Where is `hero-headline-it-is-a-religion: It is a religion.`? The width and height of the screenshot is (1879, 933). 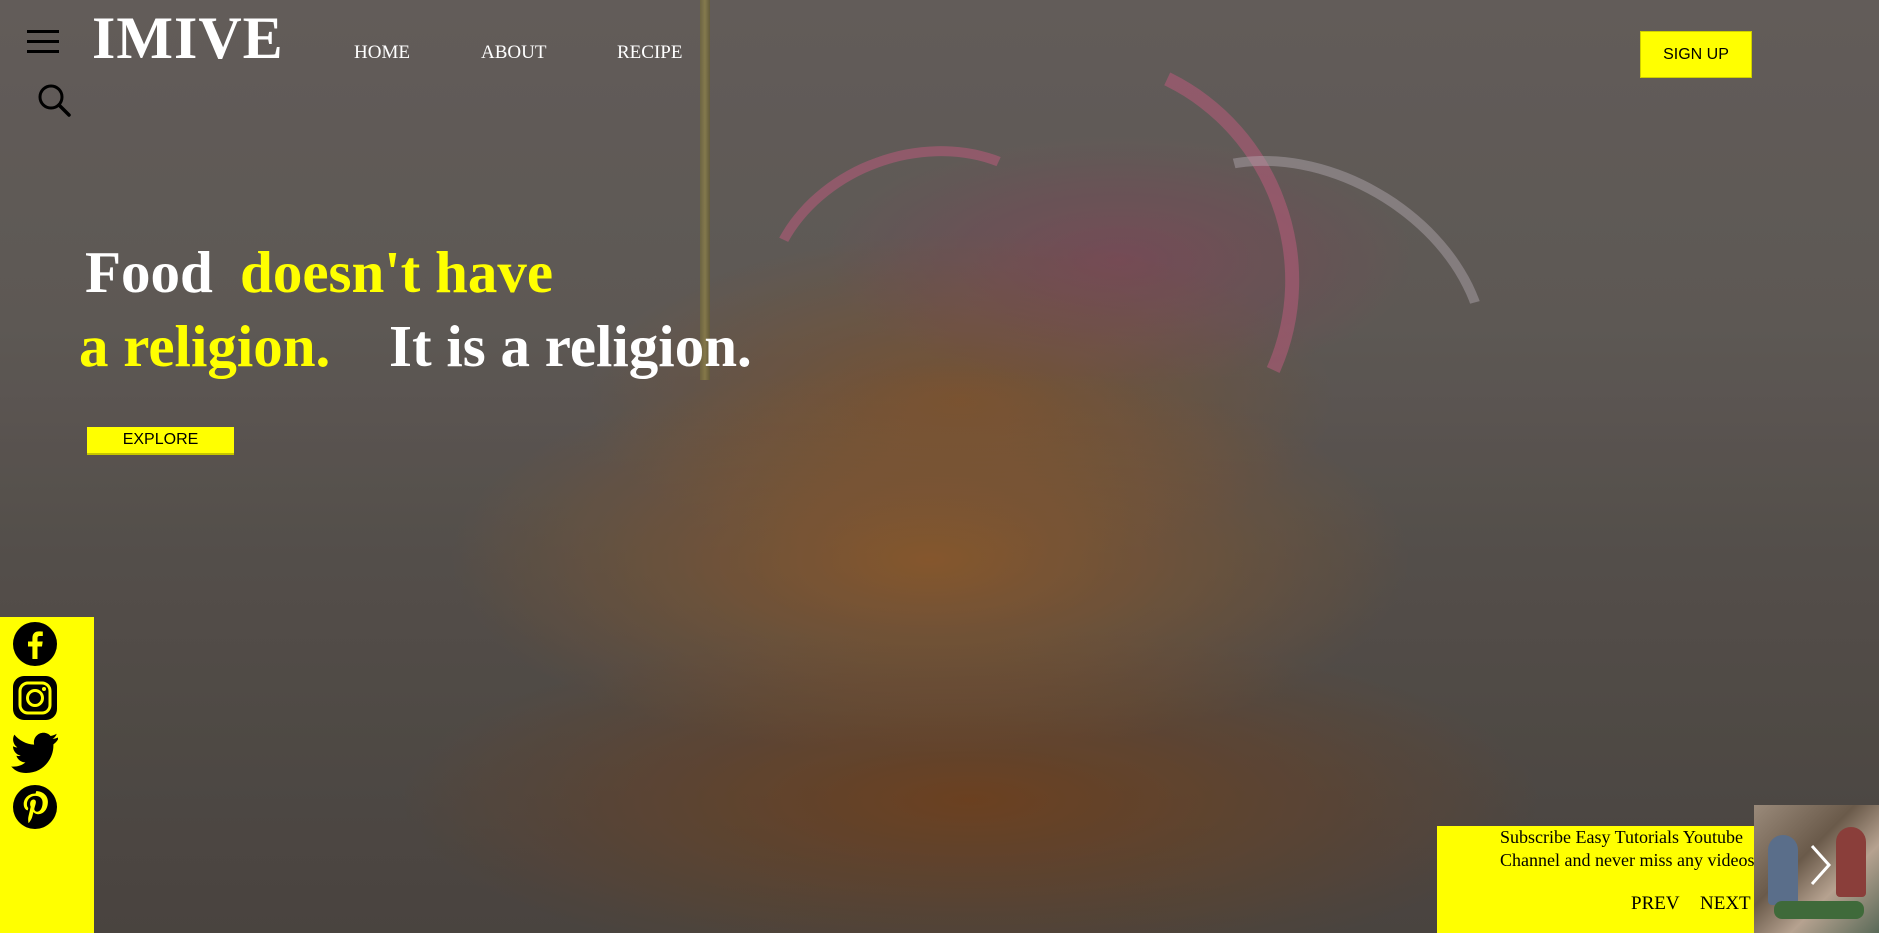 hero-headline-it-is-a-religion: It is a religion. is located at coordinates (570, 346).